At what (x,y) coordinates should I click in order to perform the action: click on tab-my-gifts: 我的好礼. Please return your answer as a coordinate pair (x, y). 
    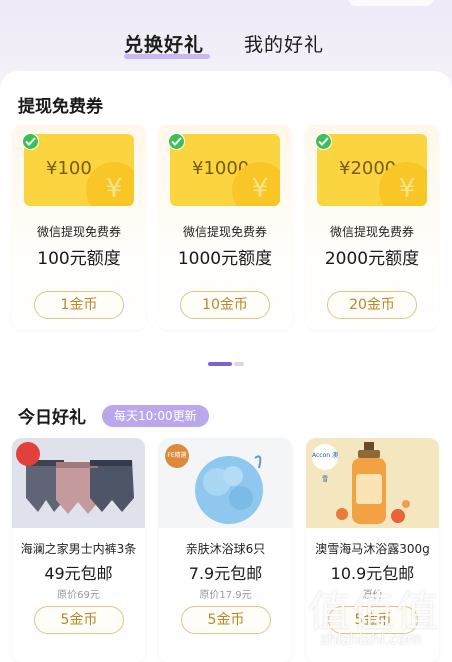
    Looking at the image, I should click on (284, 43).